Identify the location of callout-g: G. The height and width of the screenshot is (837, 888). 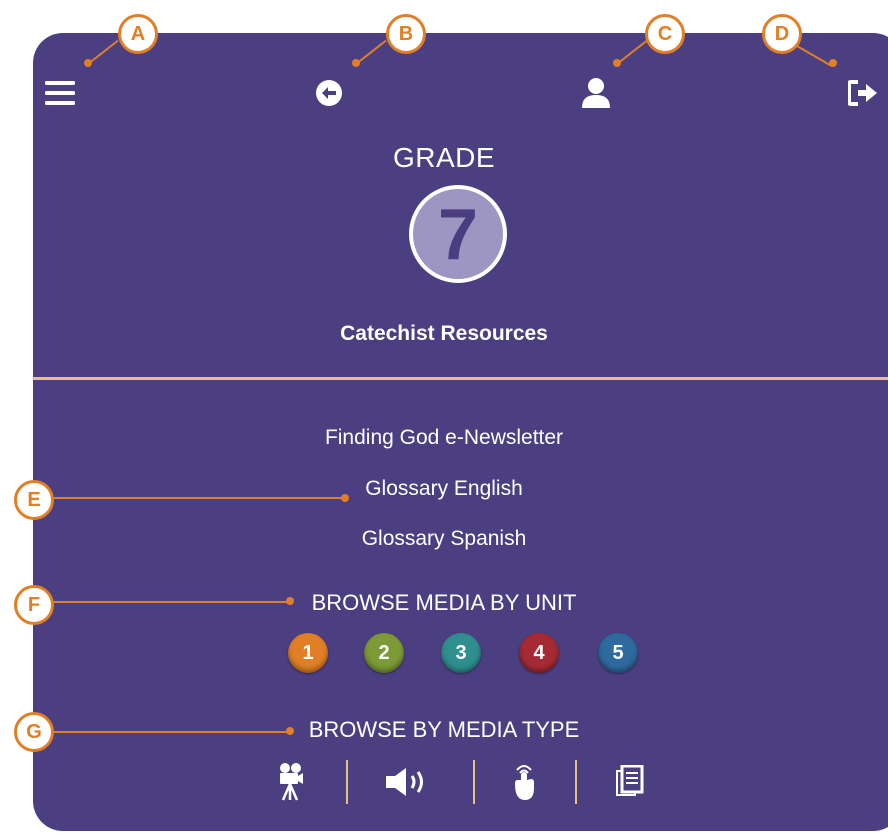
(34, 732).